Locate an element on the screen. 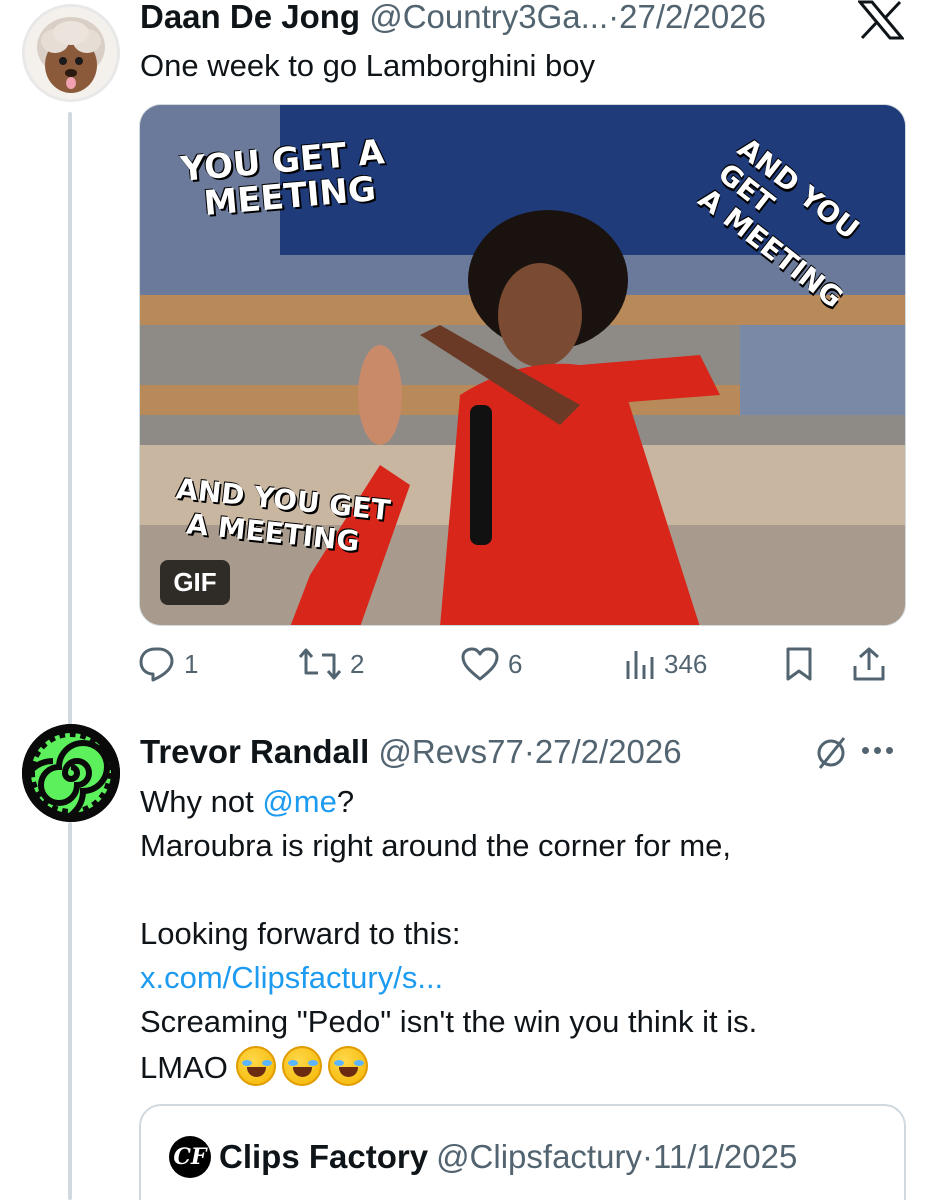 This screenshot has height=1200, width=925. tweet-text-line: Looking forward to this: is located at coordinates (300, 933).